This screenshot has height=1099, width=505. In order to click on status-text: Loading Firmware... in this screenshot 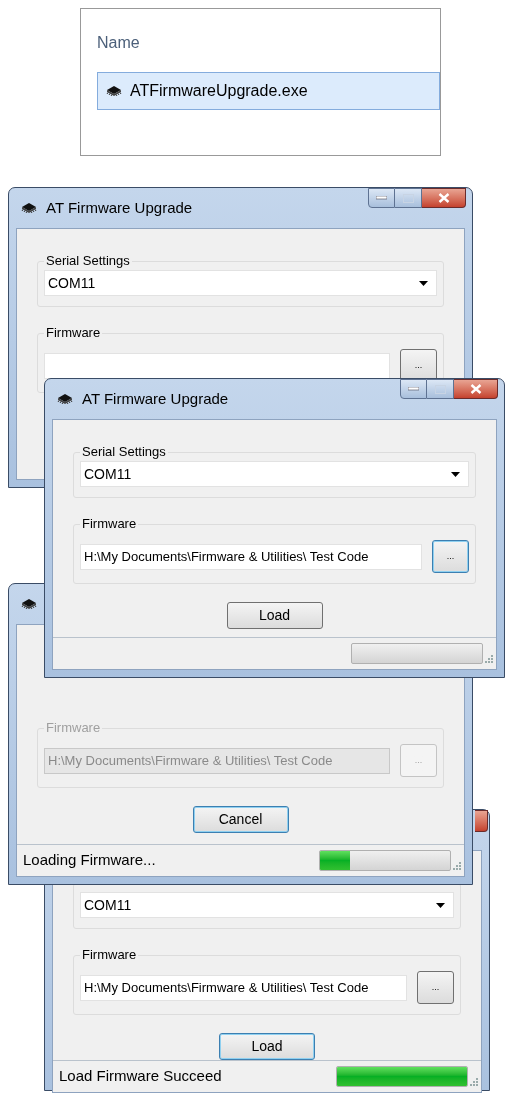, I will do `click(89, 860)`.